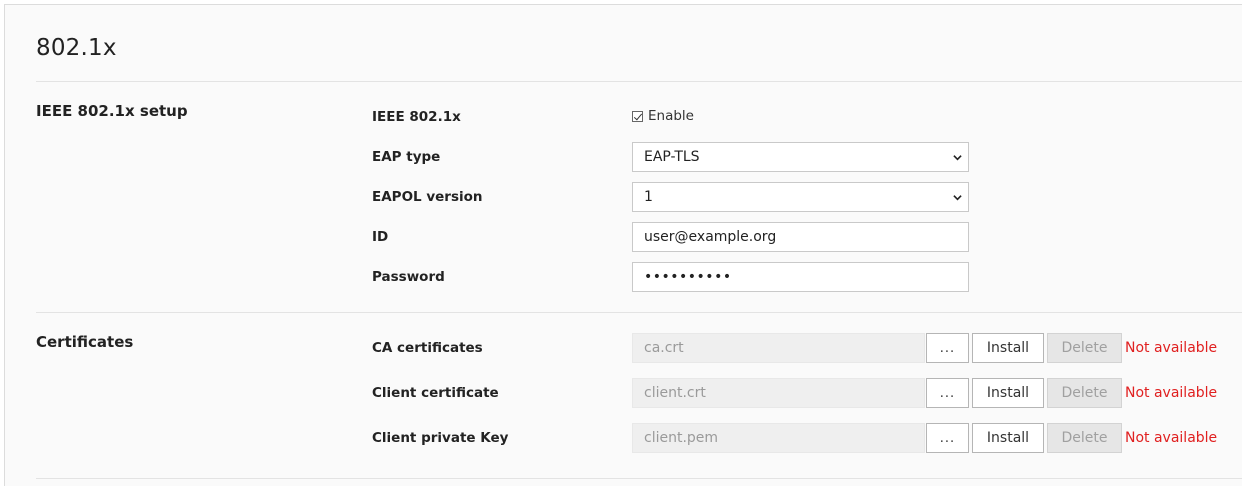 This screenshot has height=486, width=1242. What do you see at coordinates (688, 277) in the screenshot?
I see `password-value: ••••••••••` at bounding box center [688, 277].